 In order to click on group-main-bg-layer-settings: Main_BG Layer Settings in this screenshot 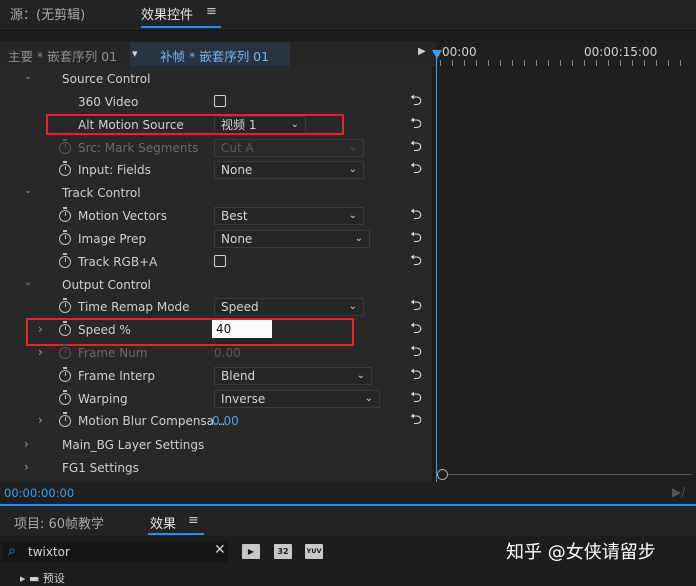, I will do `click(133, 445)`.